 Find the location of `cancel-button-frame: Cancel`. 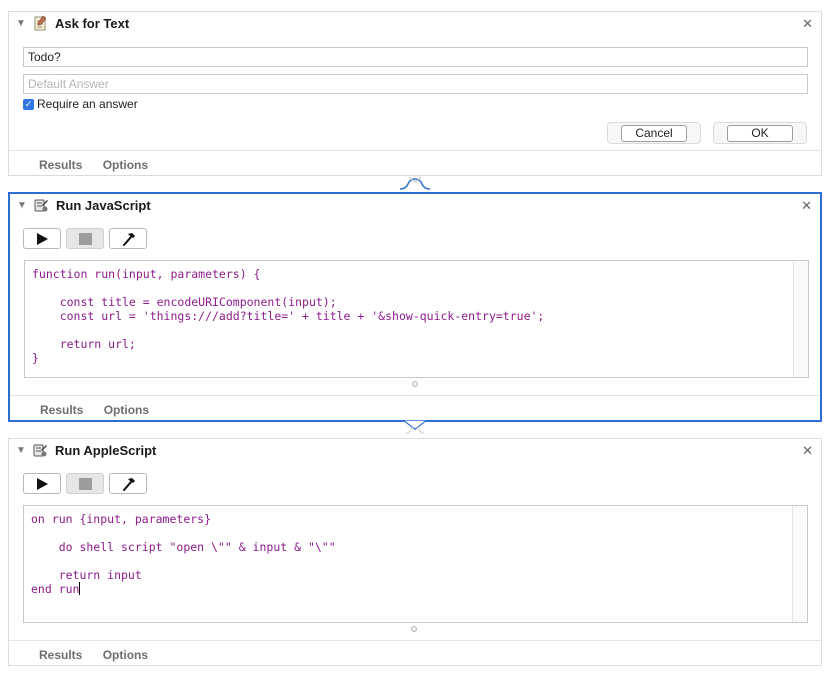

cancel-button-frame: Cancel is located at coordinates (654, 133).